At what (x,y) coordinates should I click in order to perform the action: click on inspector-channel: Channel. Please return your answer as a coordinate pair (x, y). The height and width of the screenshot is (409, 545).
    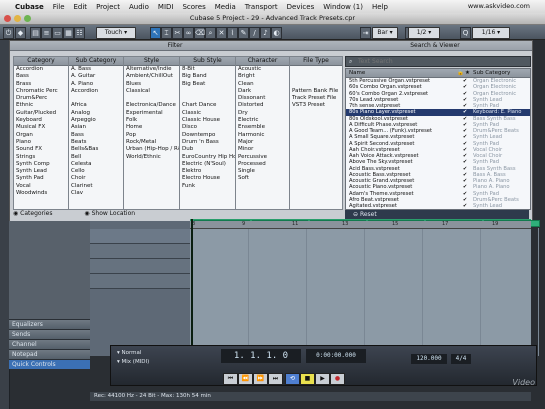
    Looking at the image, I should click on (49, 344).